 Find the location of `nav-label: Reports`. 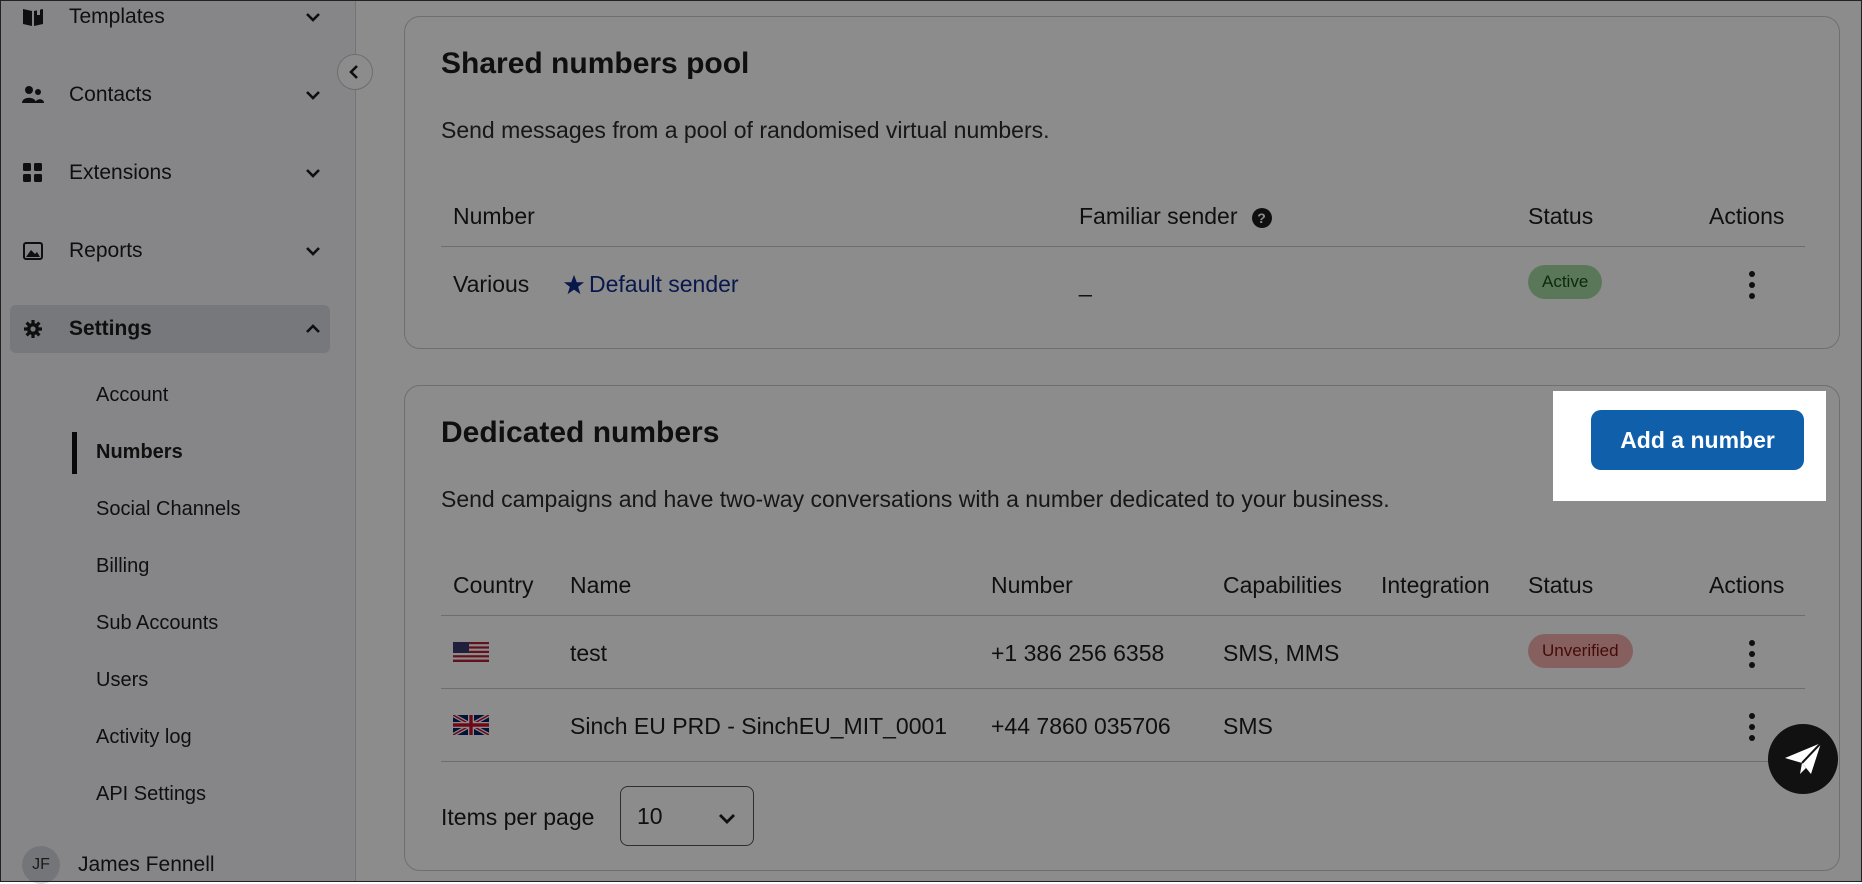

nav-label: Reports is located at coordinates (106, 250).